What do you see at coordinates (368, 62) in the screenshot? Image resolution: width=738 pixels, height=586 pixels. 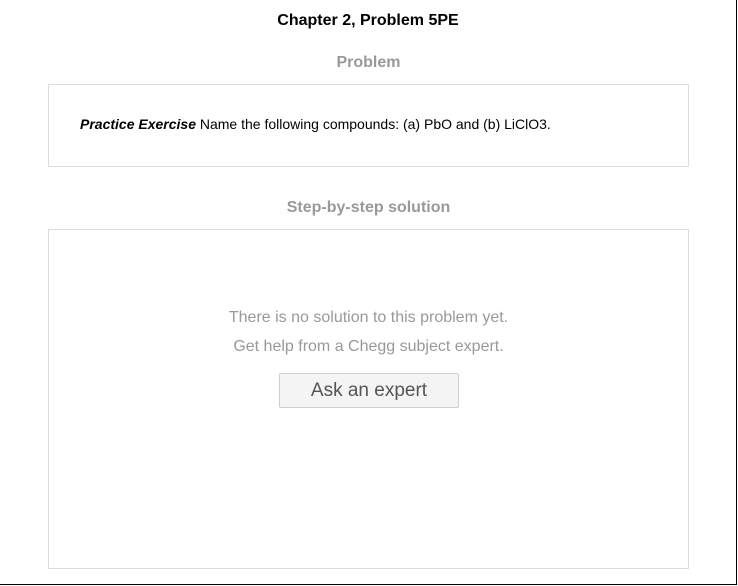 I see `problem-heading: Problem` at bounding box center [368, 62].